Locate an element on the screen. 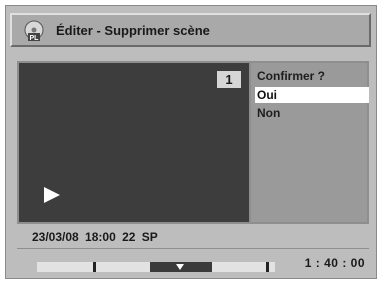 The width and height of the screenshot is (382, 284). title-bar: PL Éditer - Supprimer scène is located at coordinates (190, 30).